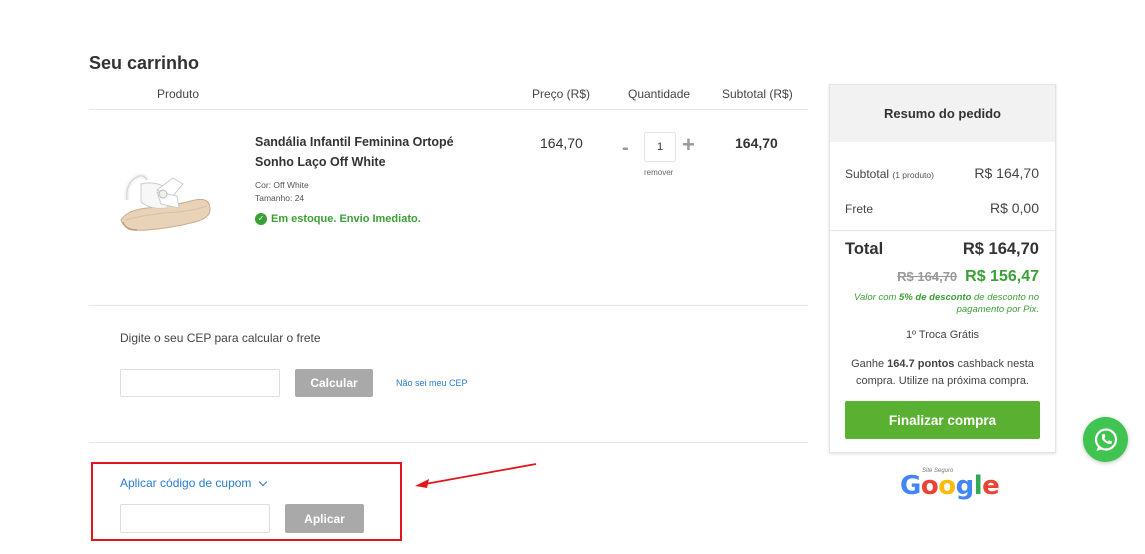 The height and width of the screenshot is (554, 1145). Describe the element at coordinates (757, 94) in the screenshot. I see `header-subtotal: Subtotal (R$)` at that location.